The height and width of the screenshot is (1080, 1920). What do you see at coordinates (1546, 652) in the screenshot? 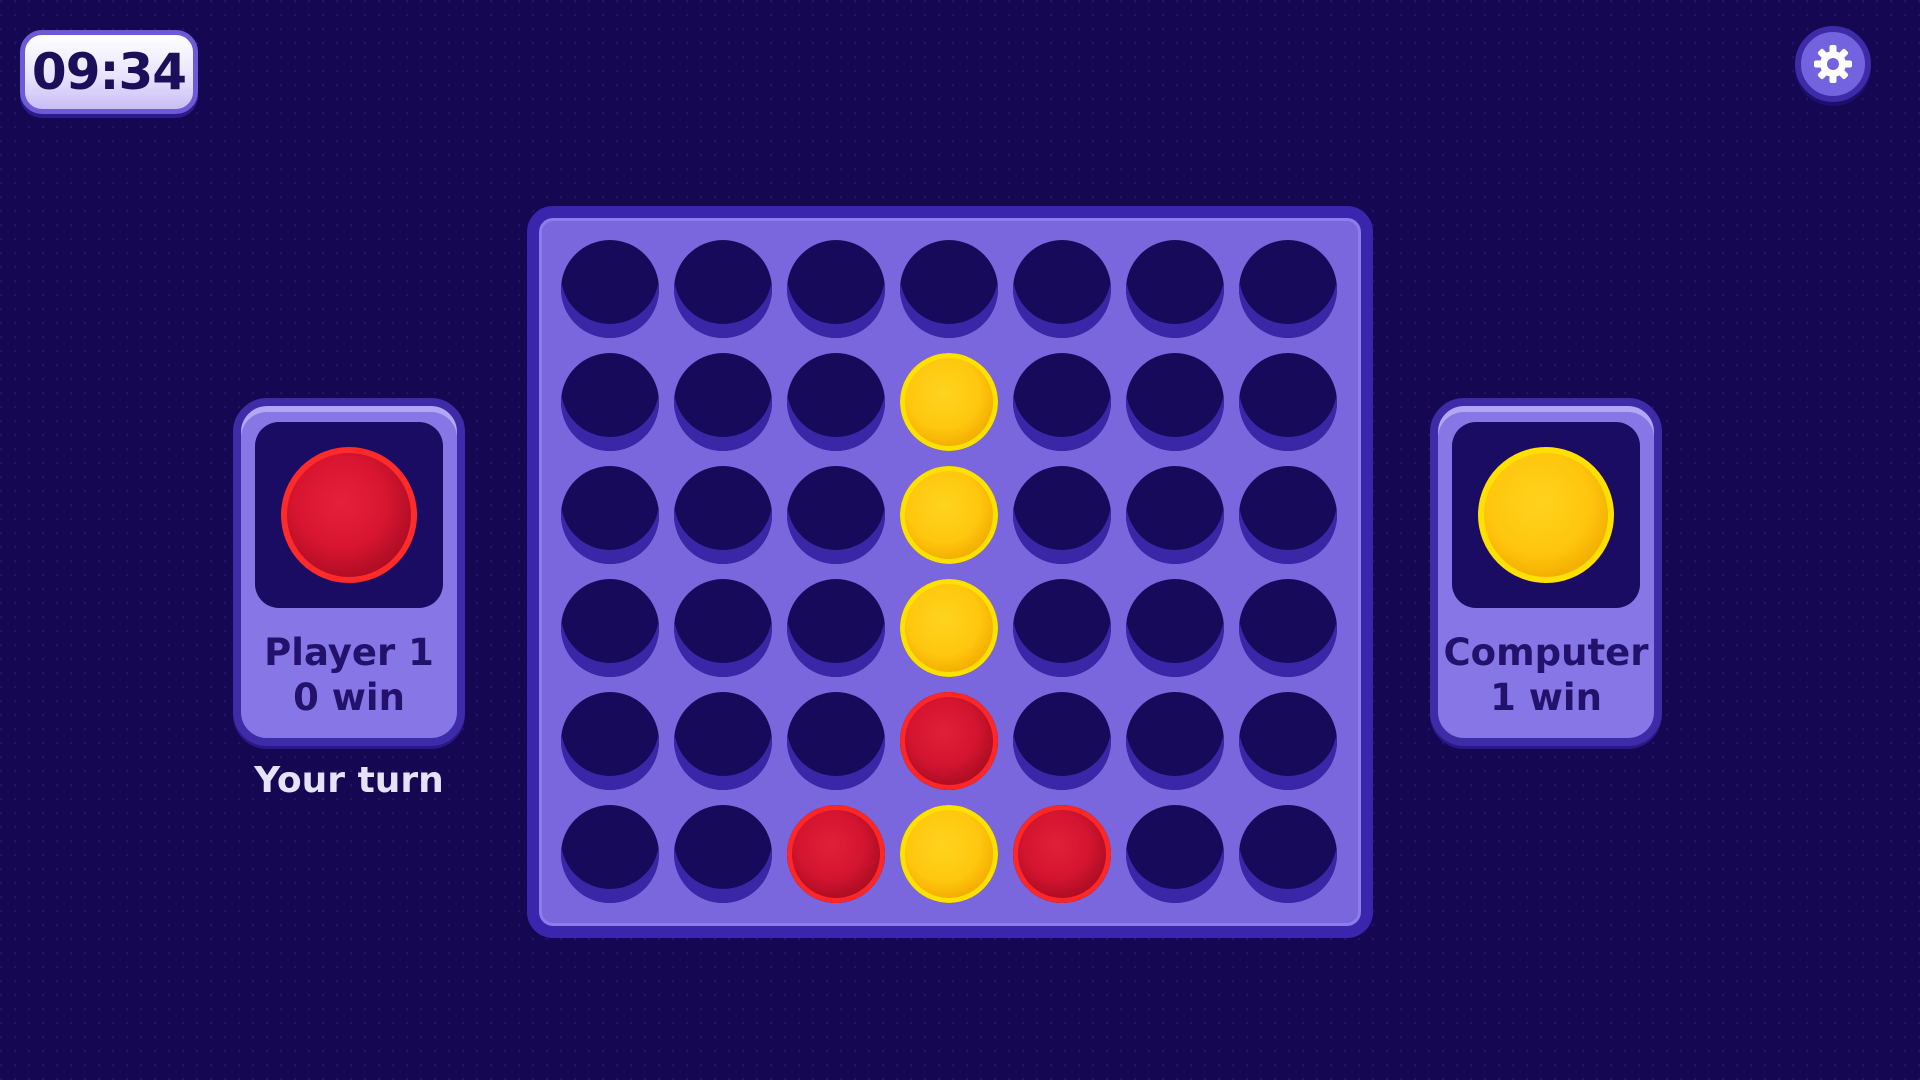
I see `computer-name: Computer` at bounding box center [1546, 652].